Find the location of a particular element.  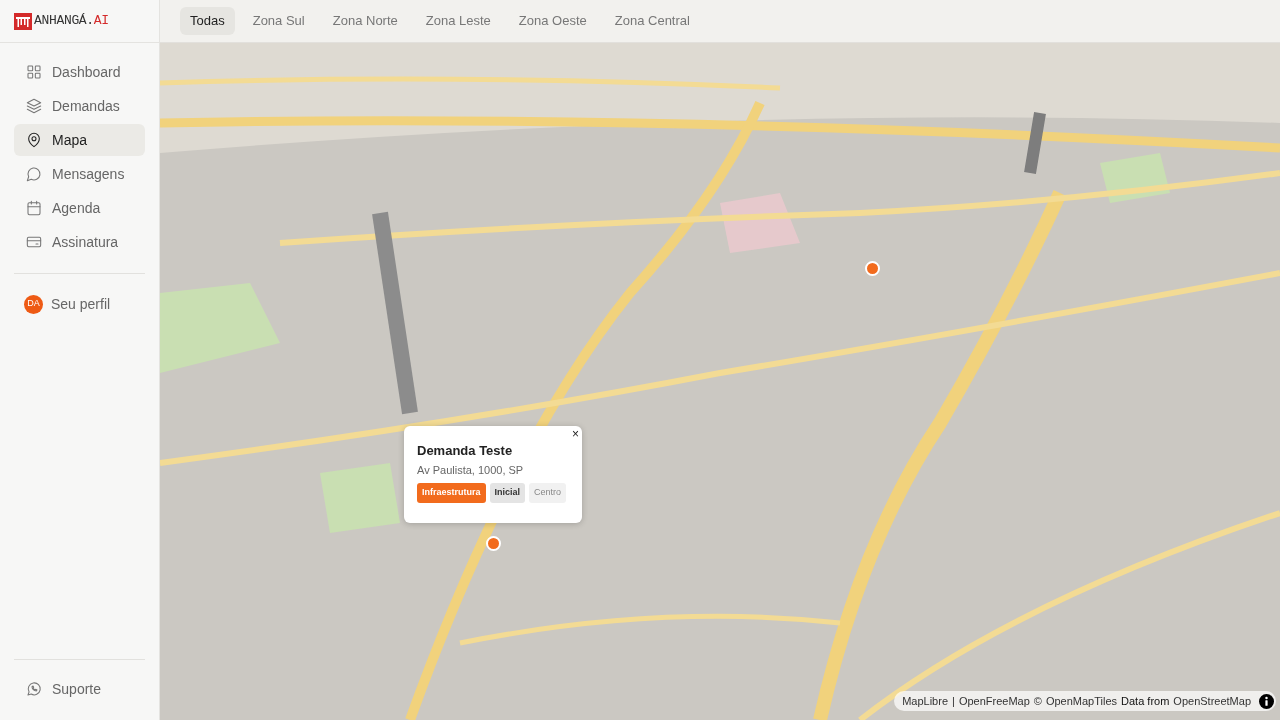

logo-icon is located at coordinates (23, 21).